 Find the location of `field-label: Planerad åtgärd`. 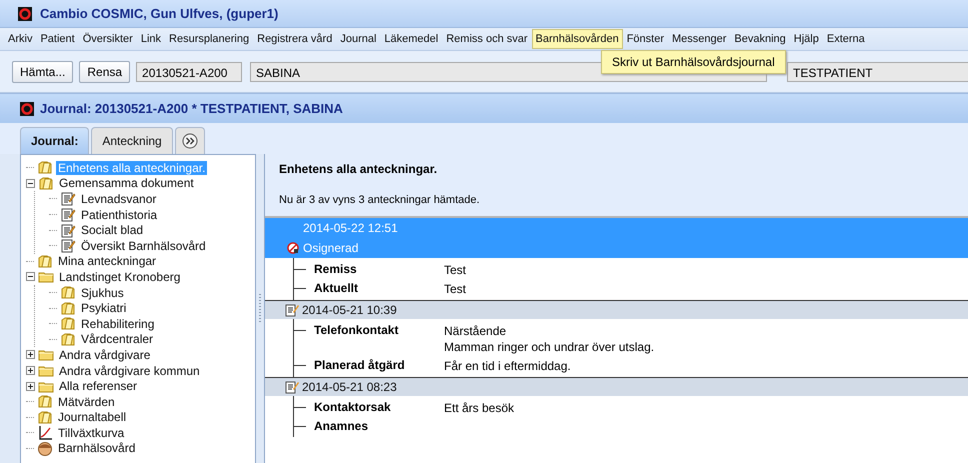

field-label: Planerad åtgärd is located at coordinates (369, 365).